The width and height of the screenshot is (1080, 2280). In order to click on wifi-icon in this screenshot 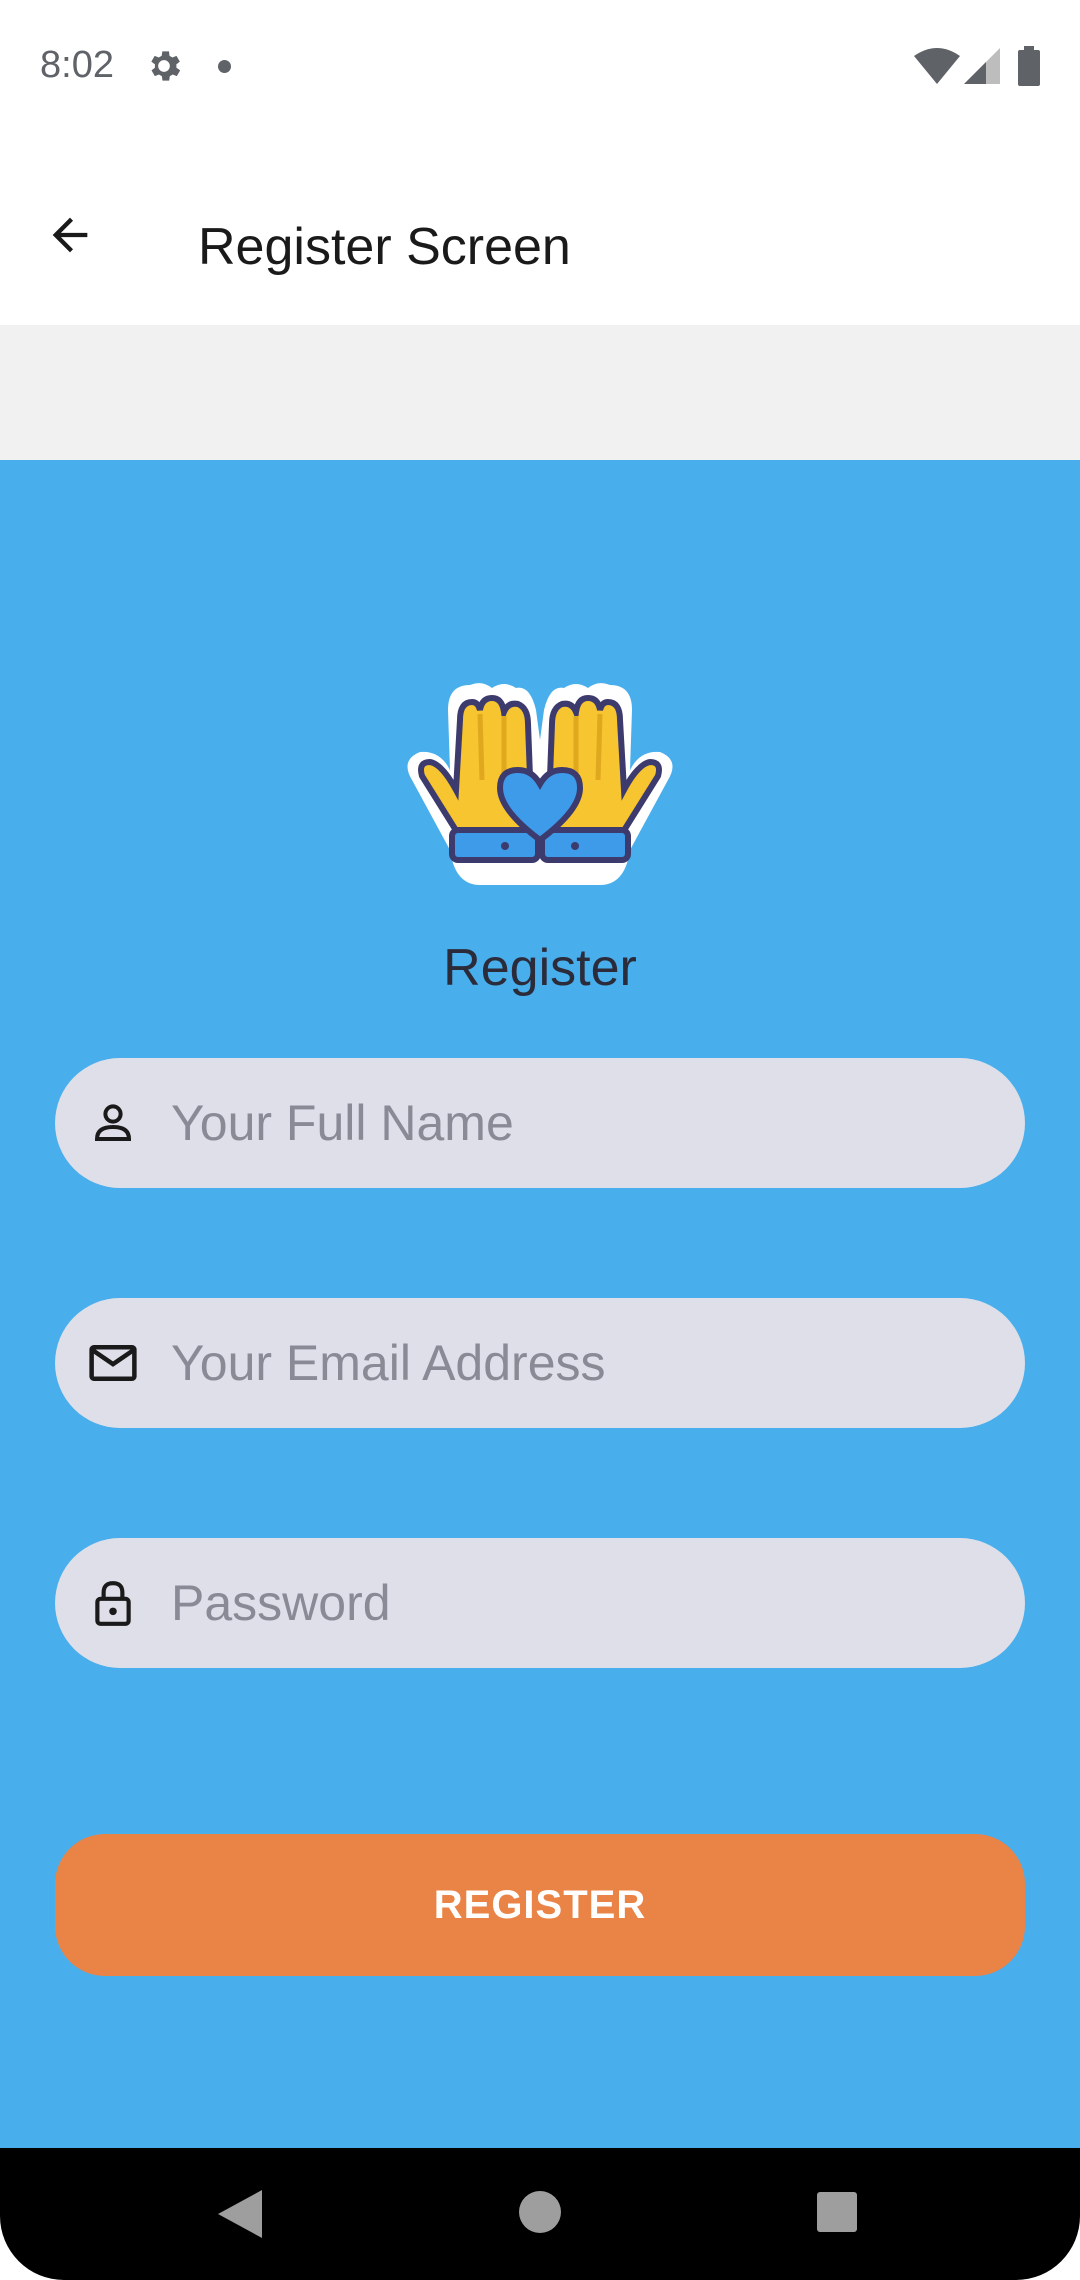, I will do `click(937, 66)`.